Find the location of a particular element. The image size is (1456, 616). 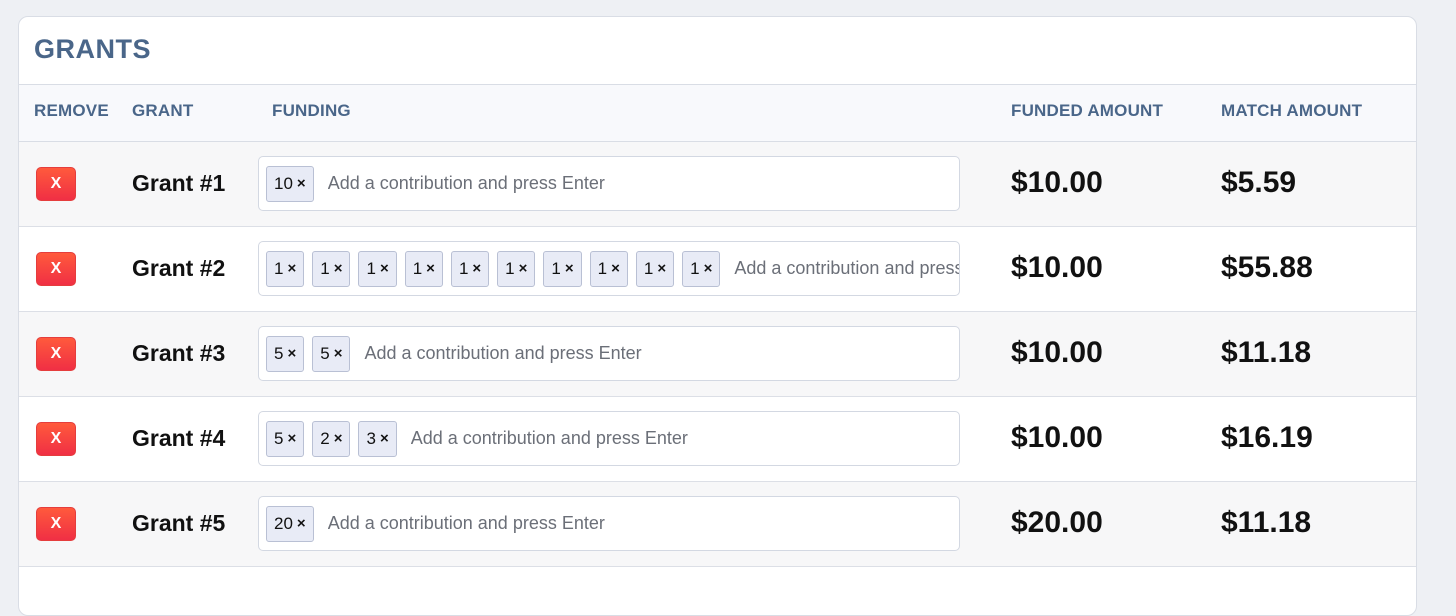

funding-tag-input: 5 × 5 × is located at coordinates (609, 353).